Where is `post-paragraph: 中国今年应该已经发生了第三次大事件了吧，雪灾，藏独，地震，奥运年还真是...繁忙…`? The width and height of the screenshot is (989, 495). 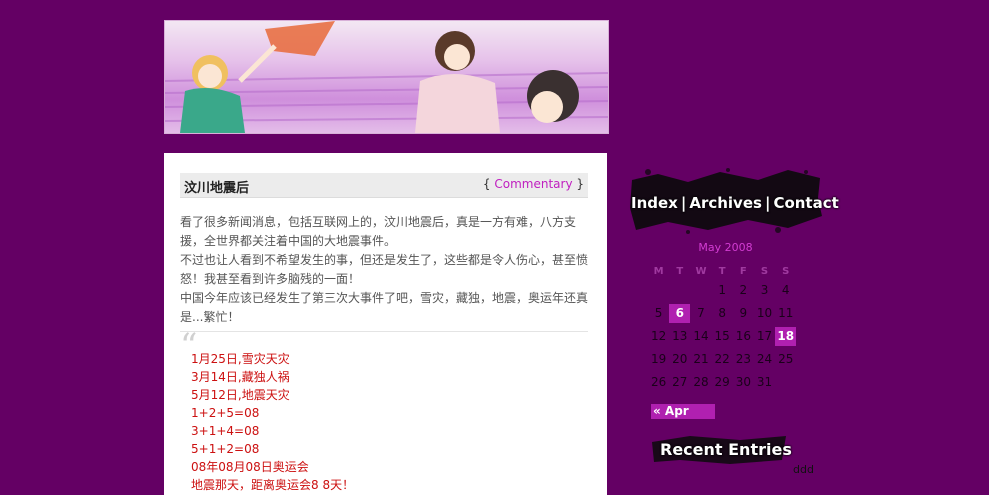
post-paragraph: 中国今年应该已经发生了第三次大事件了吧，雪灾，藏独，地震，奥运年还真是...繁忙… is located at coordinates (384, 307).